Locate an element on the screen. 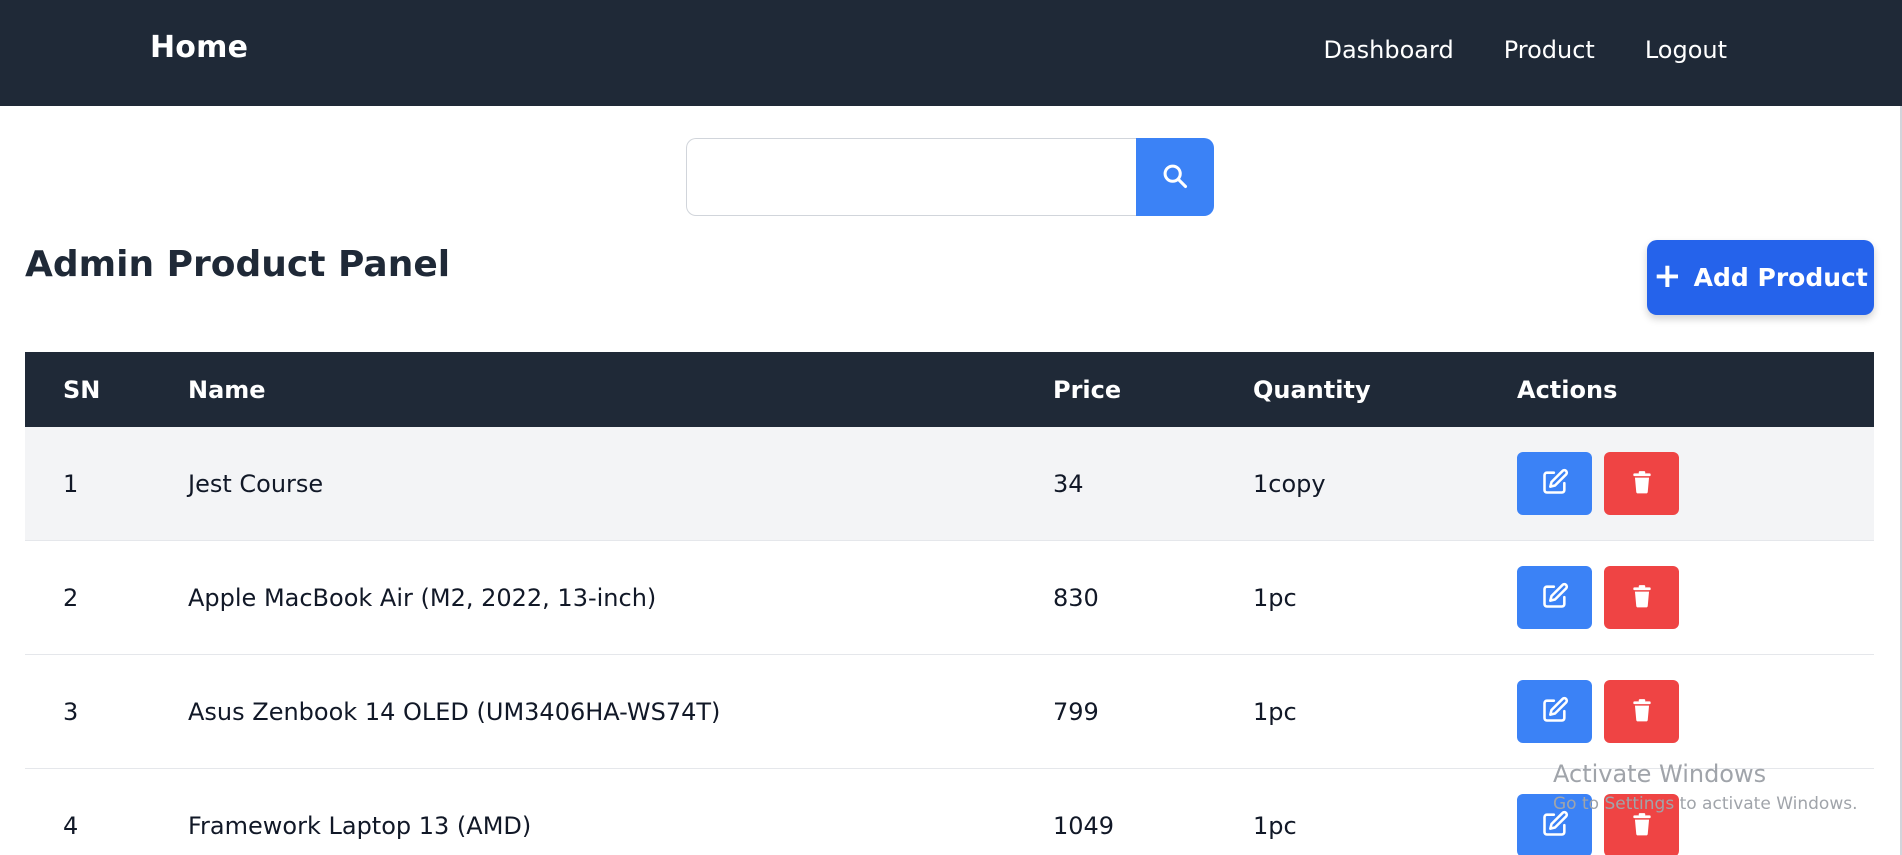  add-product-button: + Add Product is located at coordinates (1760, 277).